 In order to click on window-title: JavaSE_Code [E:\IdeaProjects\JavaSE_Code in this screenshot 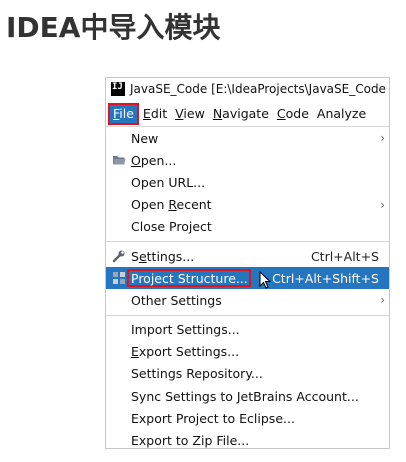, I will do `click(258, 89)`.